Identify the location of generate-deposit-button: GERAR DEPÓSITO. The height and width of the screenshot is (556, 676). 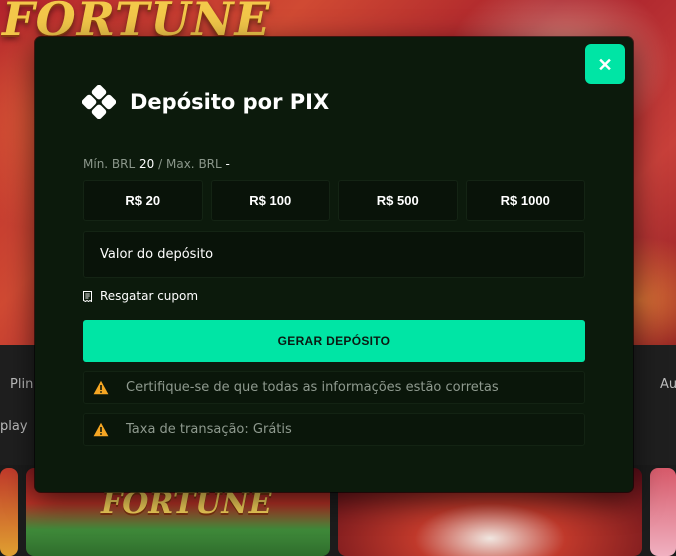
(334, 341).